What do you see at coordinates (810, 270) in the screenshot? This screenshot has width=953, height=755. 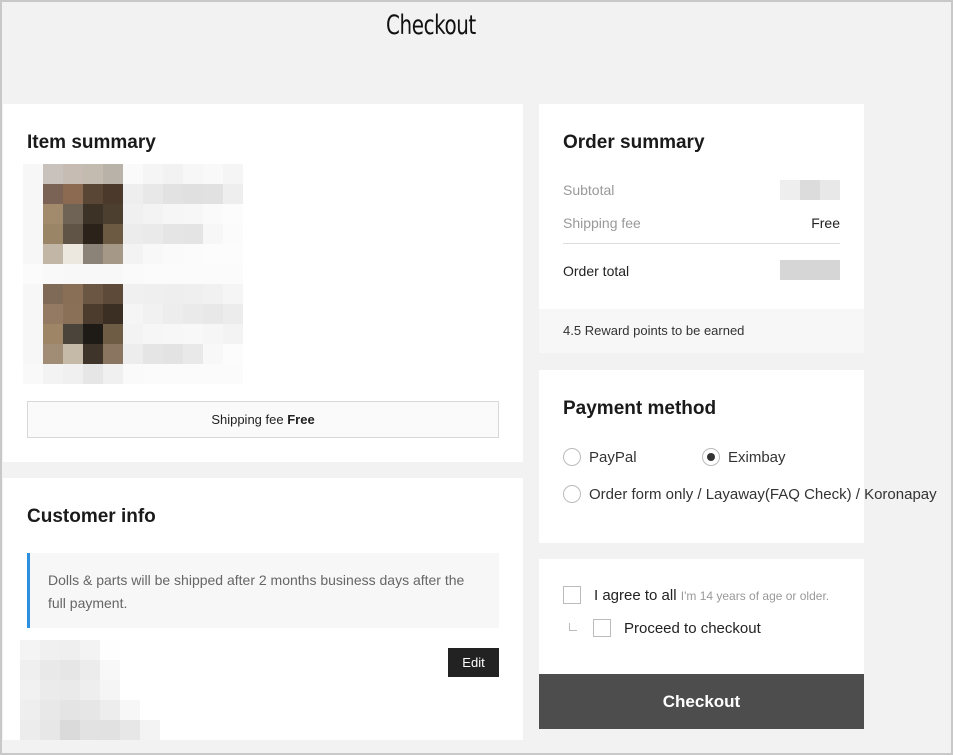 I see `order-total-value-blurred` at bounding box center [810, 270].